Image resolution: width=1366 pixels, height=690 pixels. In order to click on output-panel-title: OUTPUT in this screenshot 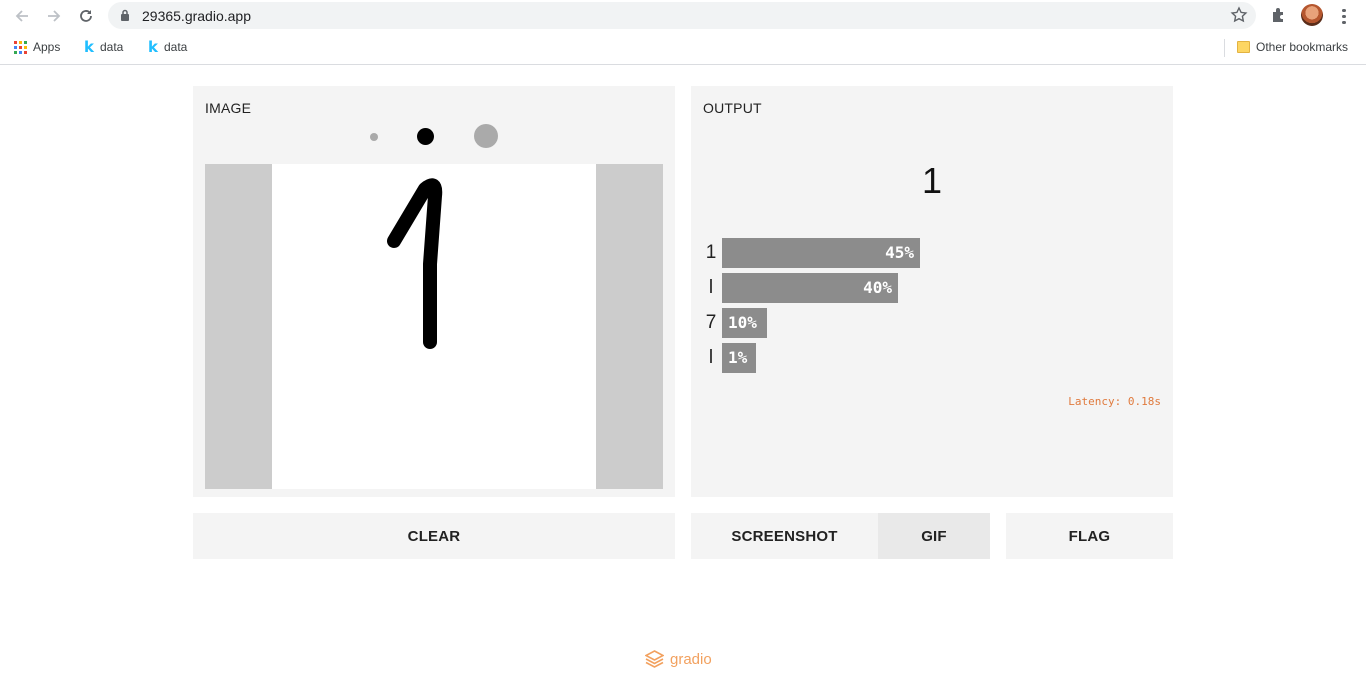, I will do `click(732, 108)`.